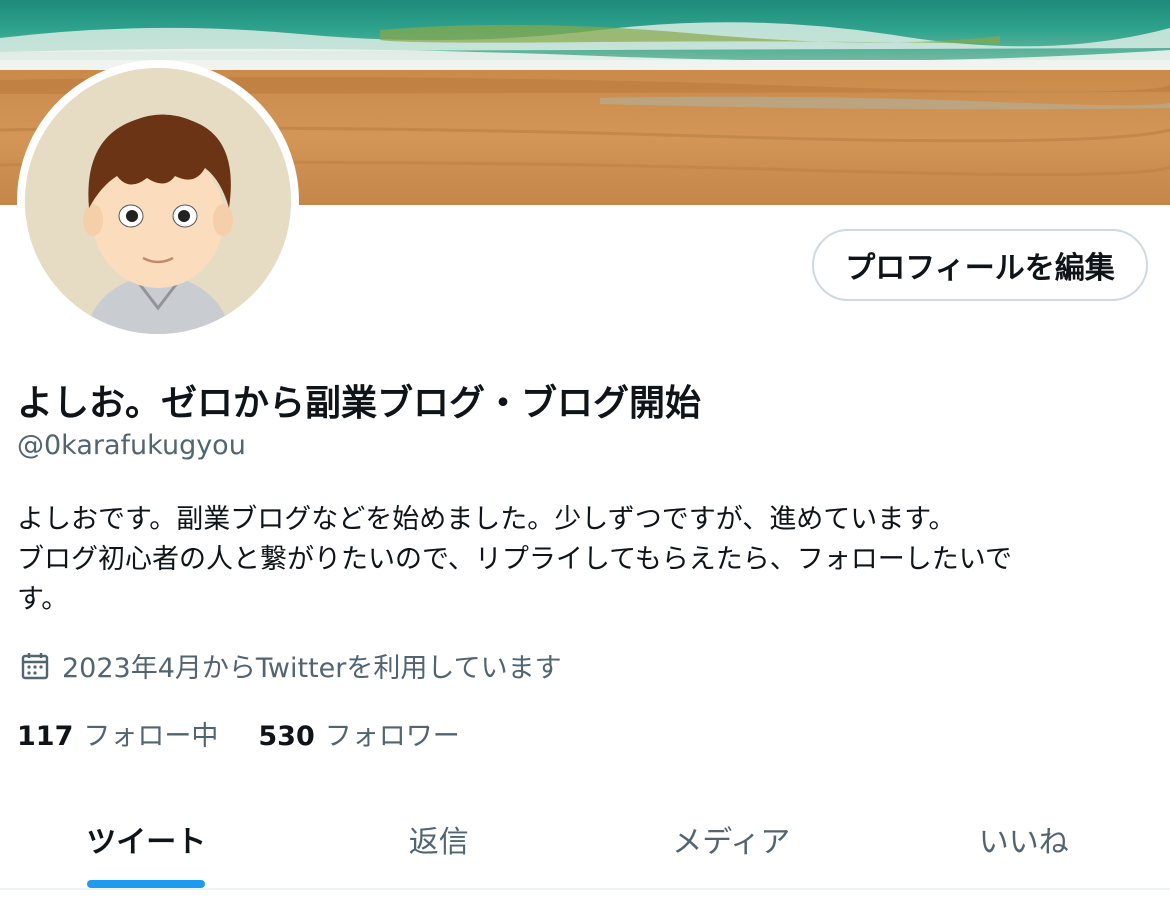  What do you see at coordinates (514, 559) in the screenshot?
I see `bio-line: ブログ初心者の人と繋がりたいので、リプライしてもらえたら、フォローしたいで` at bounding box center [514, 559].